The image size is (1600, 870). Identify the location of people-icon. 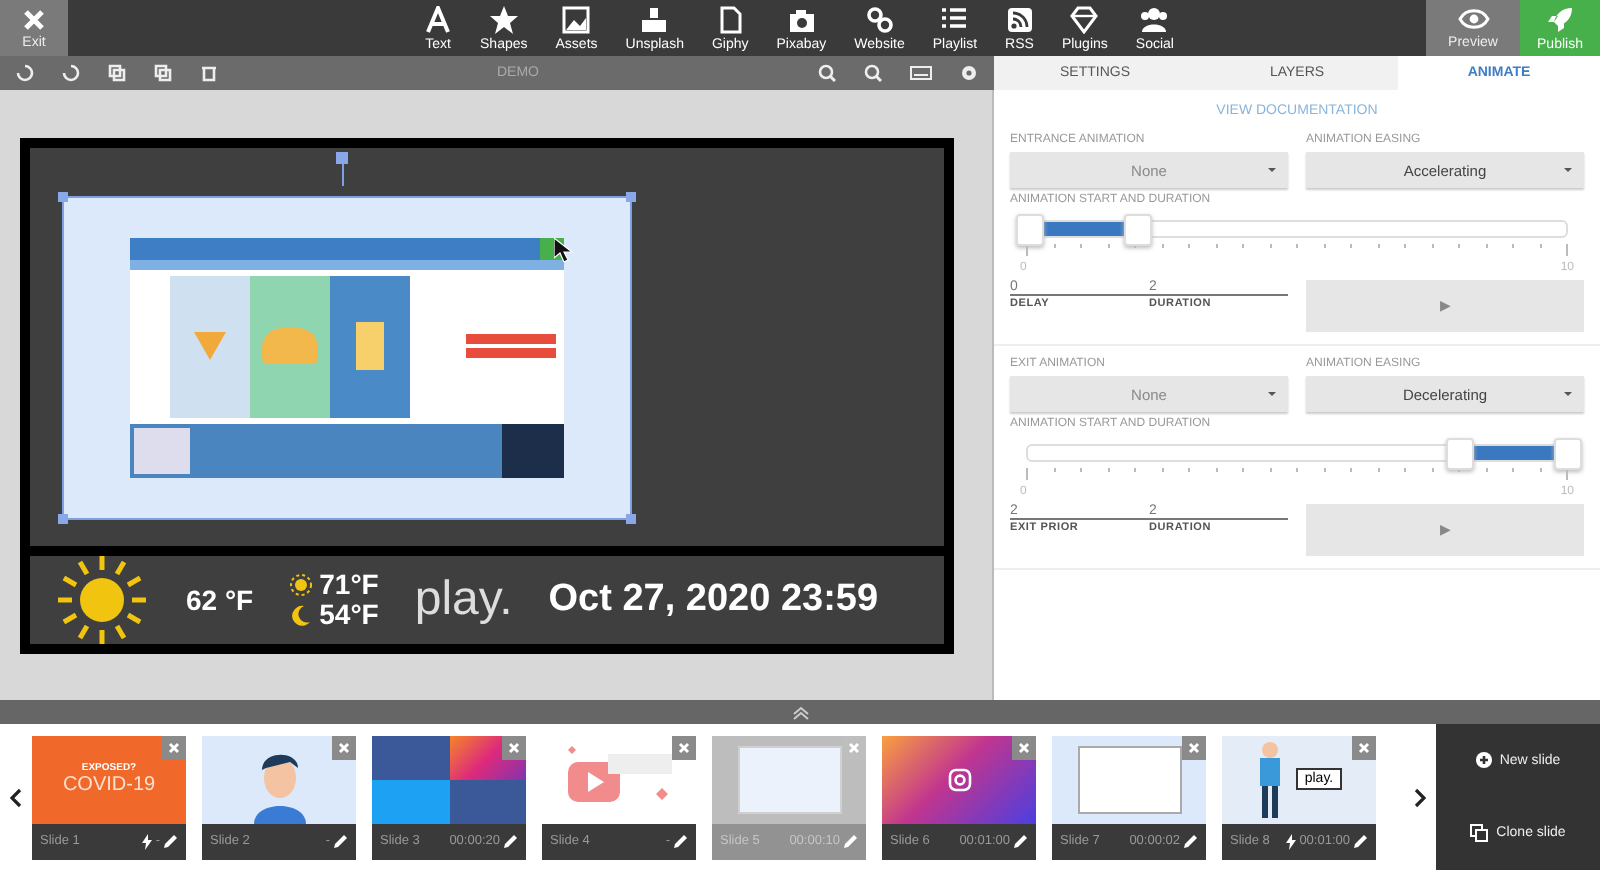
(1154, 19).